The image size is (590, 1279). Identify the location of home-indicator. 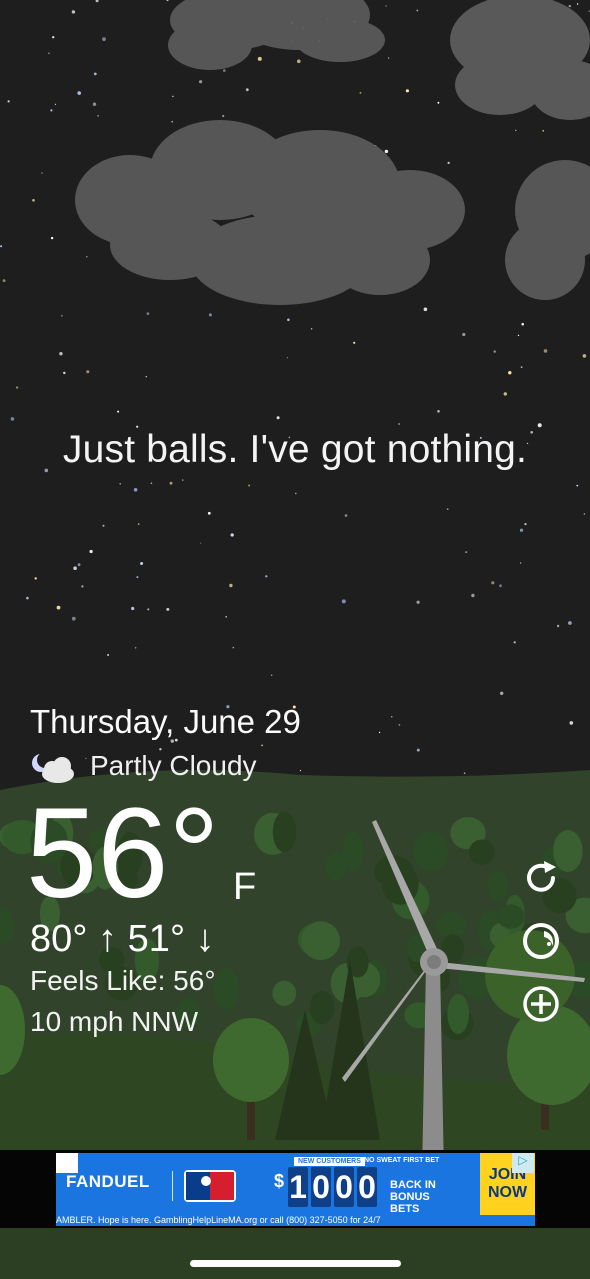
(295, 1263).